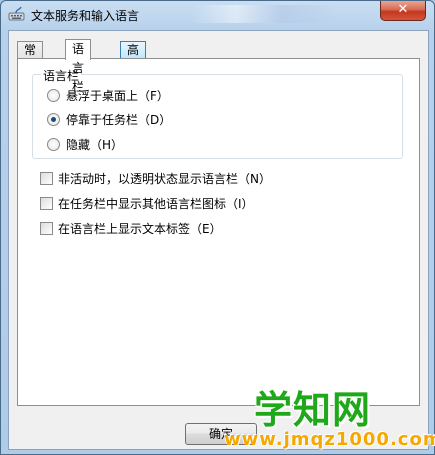 This screenshot has width=435, height=455. I want to click on watermark-title: 学知网, so click(313, 410).